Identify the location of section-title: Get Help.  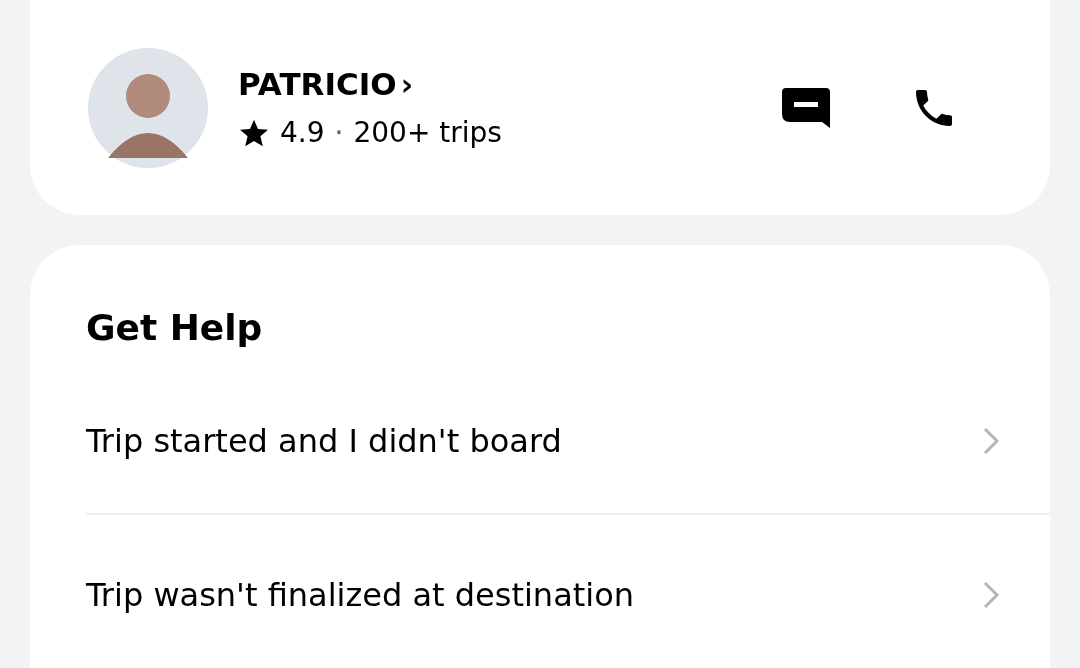
(175, 327).